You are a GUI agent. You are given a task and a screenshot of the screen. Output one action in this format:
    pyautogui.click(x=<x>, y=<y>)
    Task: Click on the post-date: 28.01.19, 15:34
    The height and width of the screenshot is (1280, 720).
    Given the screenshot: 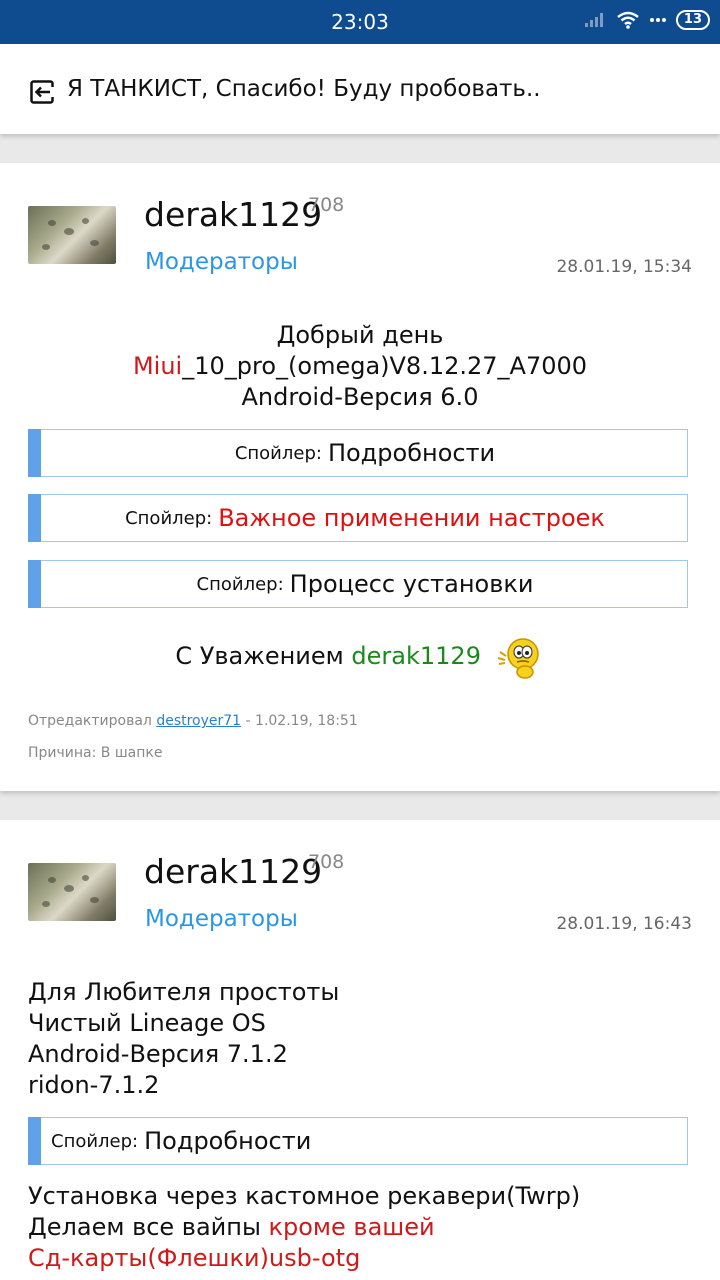 What is the action you would take?
    pyautogui.click(x=624, y=267)
    